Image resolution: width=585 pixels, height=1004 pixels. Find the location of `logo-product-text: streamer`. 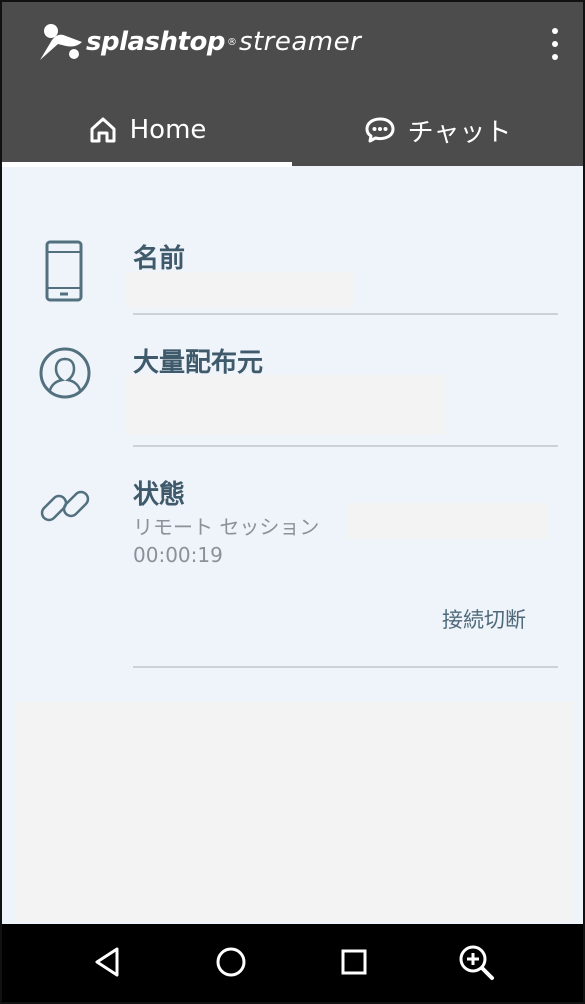

logo-product-text: streamer is located at coordinates (300, 42).